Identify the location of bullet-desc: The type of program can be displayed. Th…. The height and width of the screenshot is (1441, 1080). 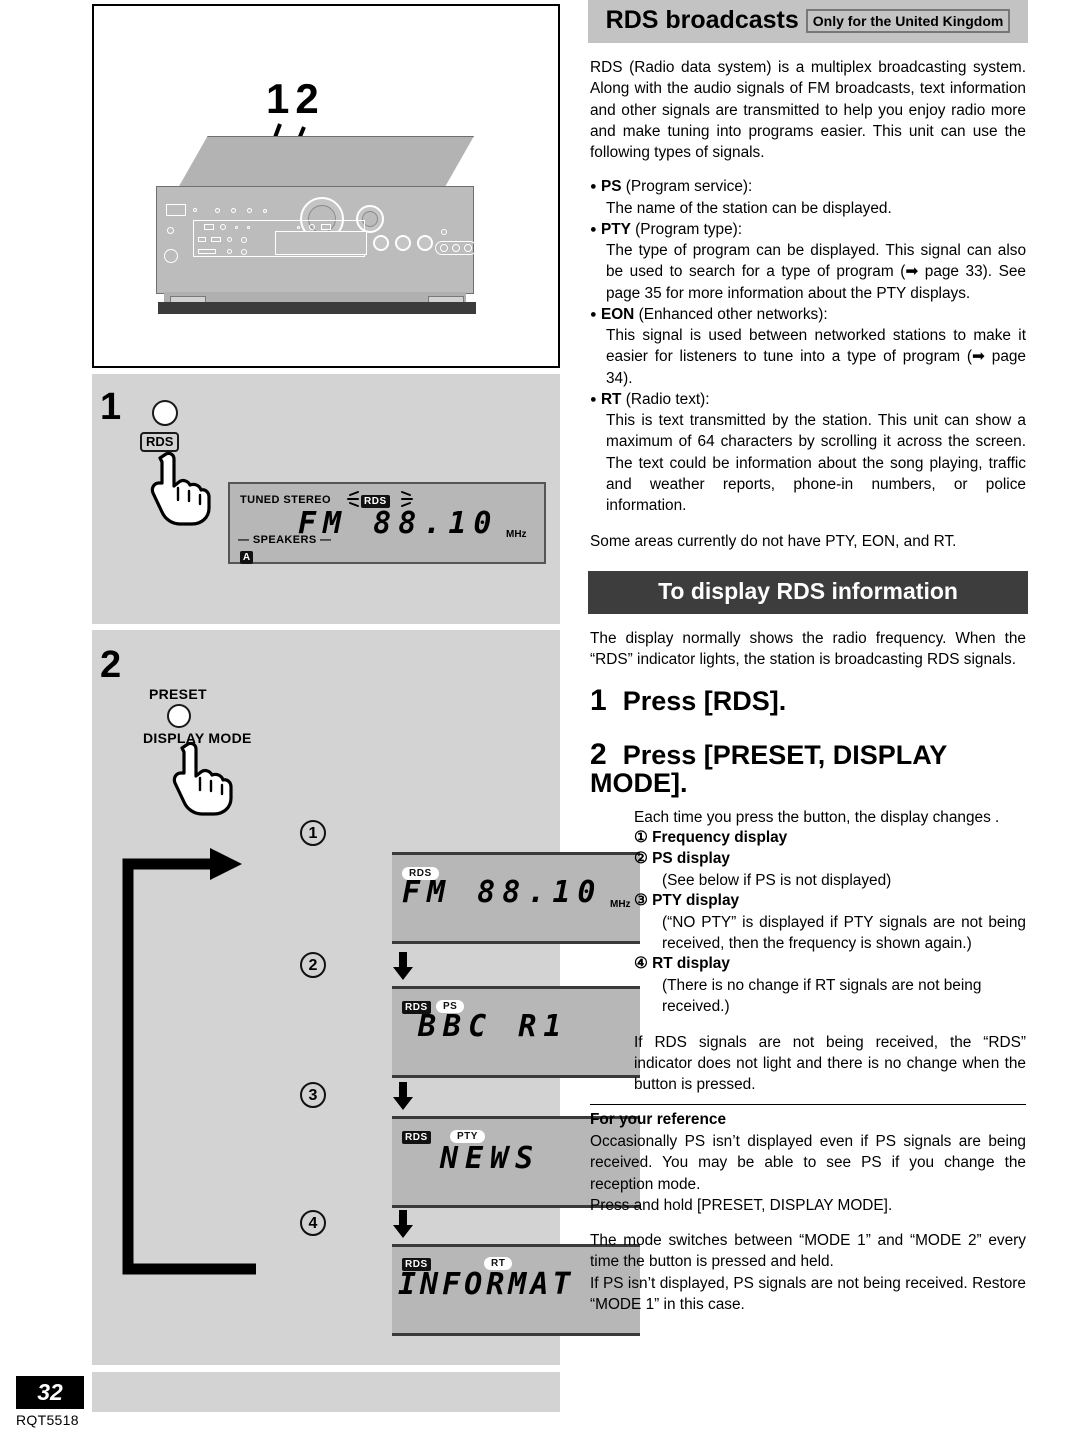
(816, 272).